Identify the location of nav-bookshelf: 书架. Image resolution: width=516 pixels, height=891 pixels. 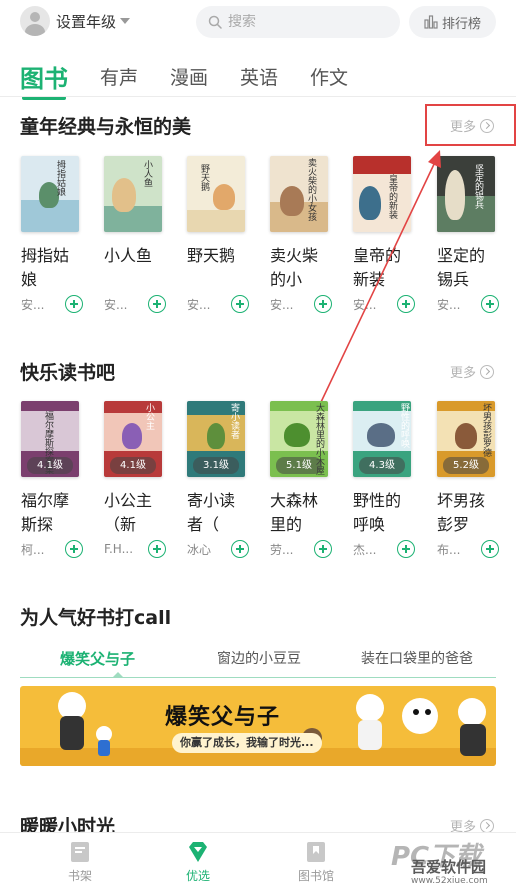
(80, 862).